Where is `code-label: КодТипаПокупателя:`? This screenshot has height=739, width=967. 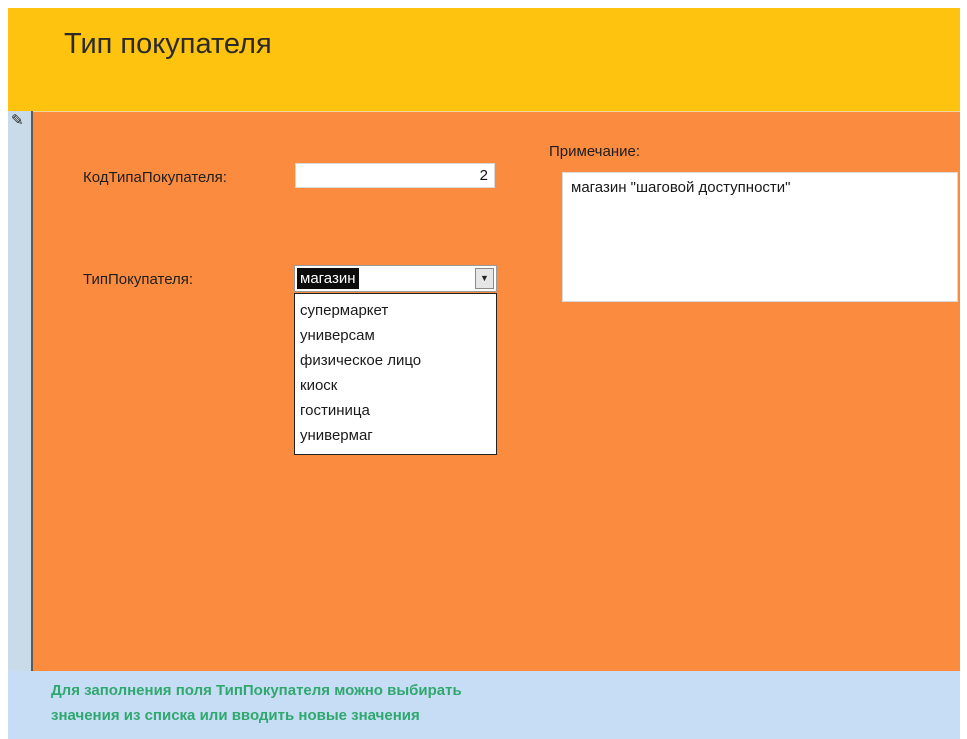
code-label: КодТипаПокупателя: is located at coordinates (155, 177).